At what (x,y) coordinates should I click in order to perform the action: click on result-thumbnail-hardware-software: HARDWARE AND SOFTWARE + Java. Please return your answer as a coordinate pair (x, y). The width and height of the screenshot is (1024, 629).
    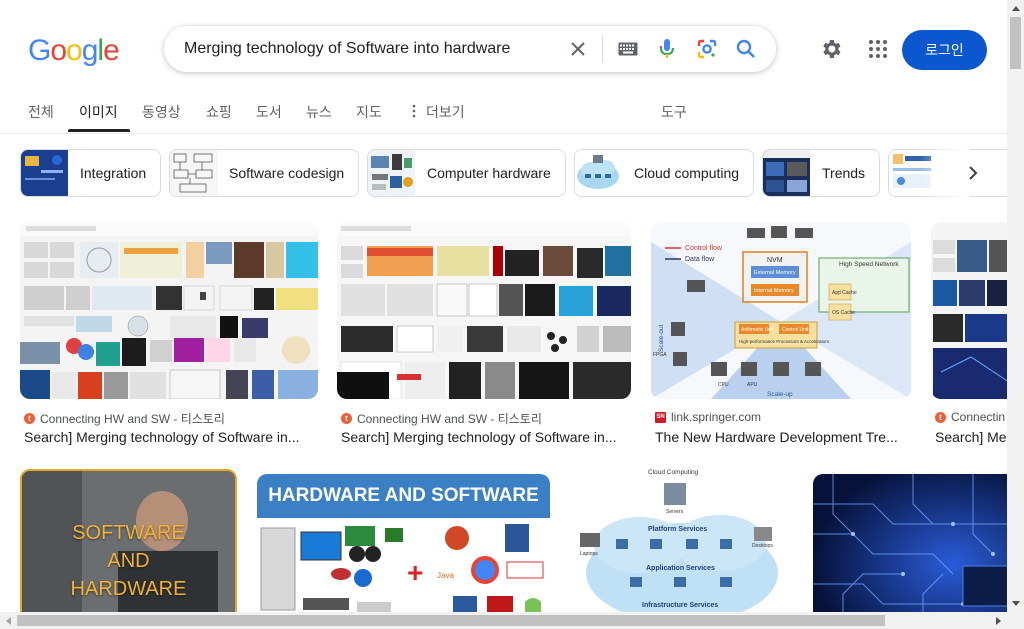
    Looking at the image, I should click on (403, 549).